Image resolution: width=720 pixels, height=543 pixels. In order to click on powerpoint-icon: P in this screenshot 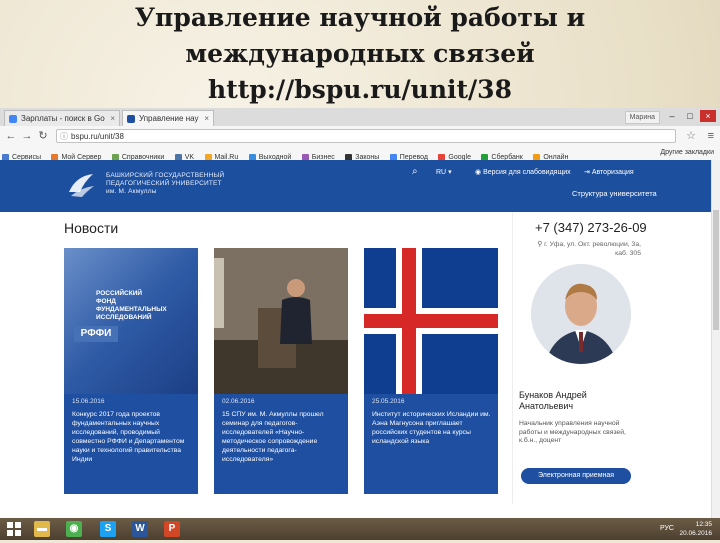, I will do `click(172, 529)`.